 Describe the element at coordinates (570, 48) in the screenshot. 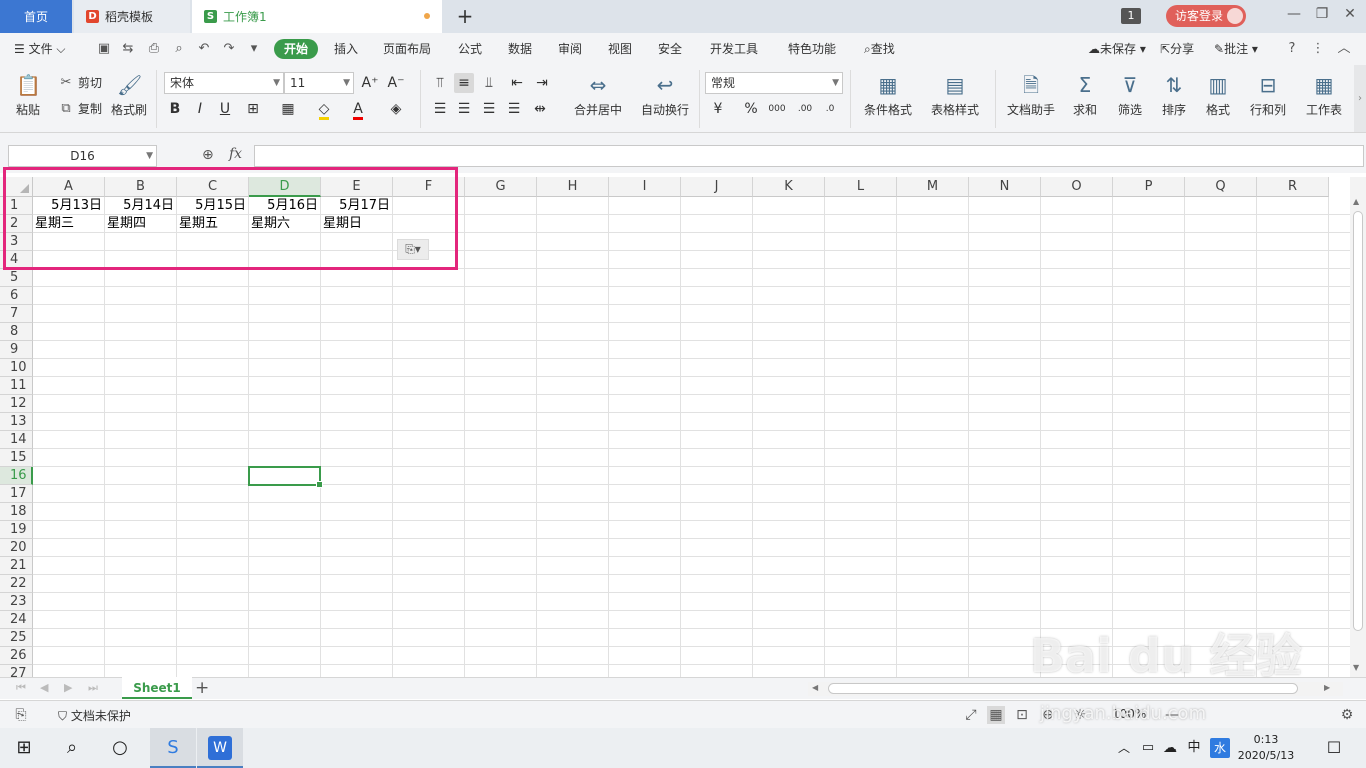

I see `menu-tab-review: 审阅` at that location.